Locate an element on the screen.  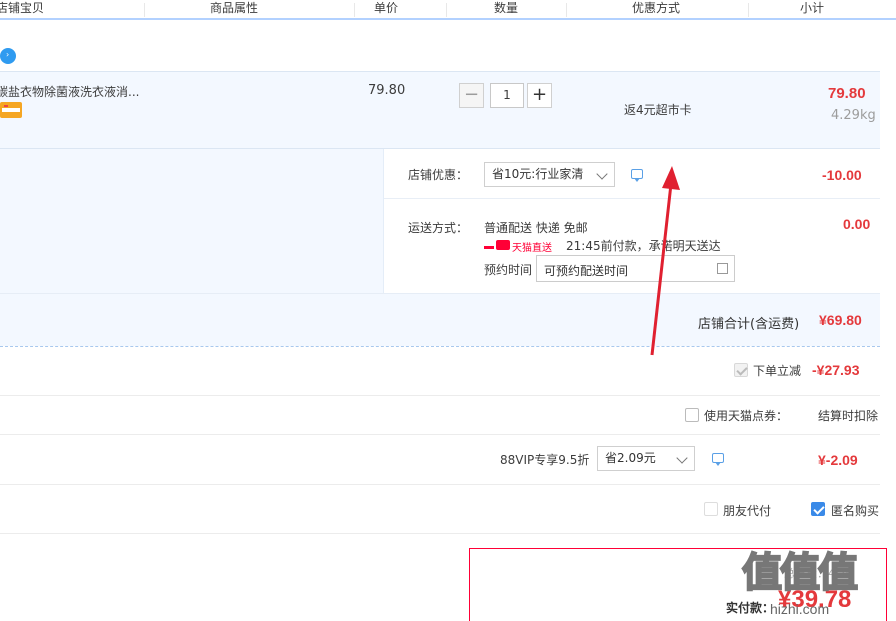
schedule-placeholder: 可预约配送时间 is located at coordinates (586, 271).